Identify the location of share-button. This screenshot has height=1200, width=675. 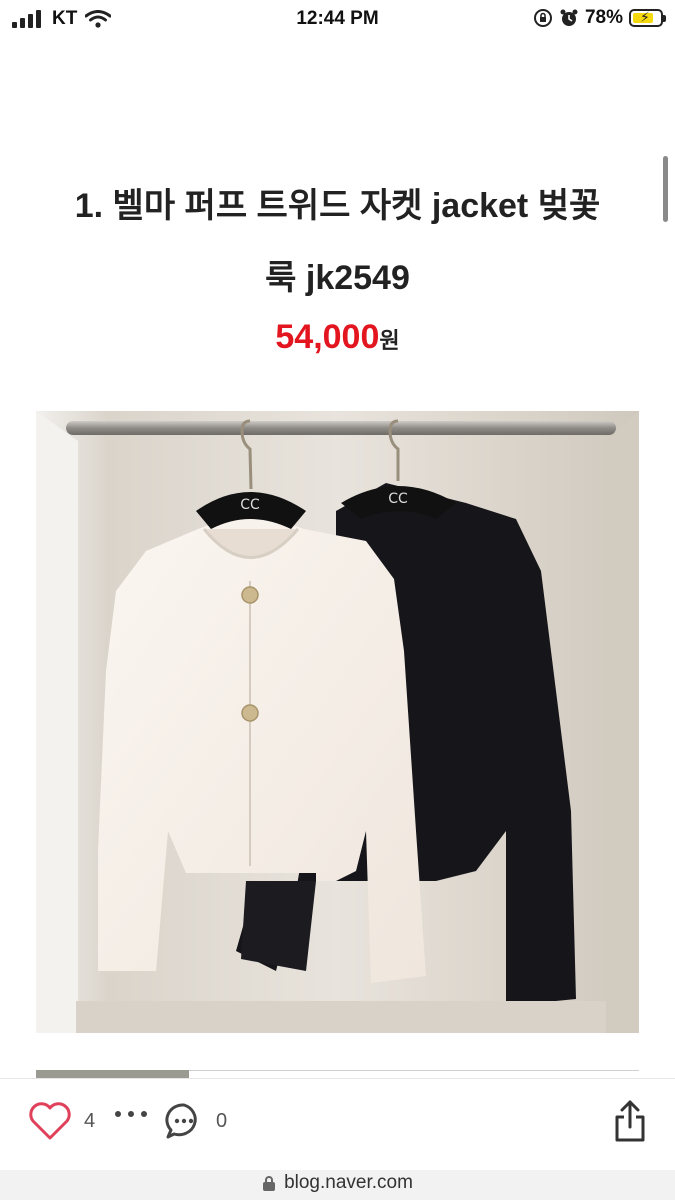
(630, 1121).